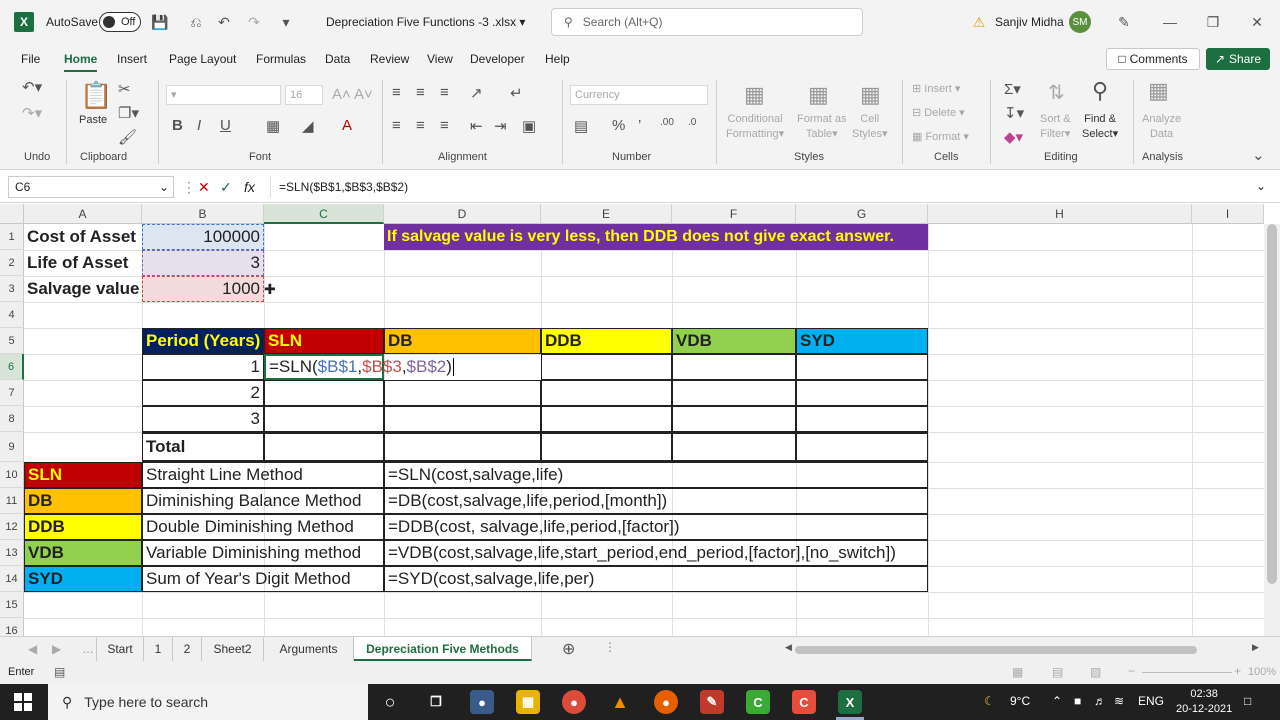  What do you see at coordinates (1119, 701) in the screenshot?
I see `wifi-icon: ≋` at bounding box center [1119, 701].